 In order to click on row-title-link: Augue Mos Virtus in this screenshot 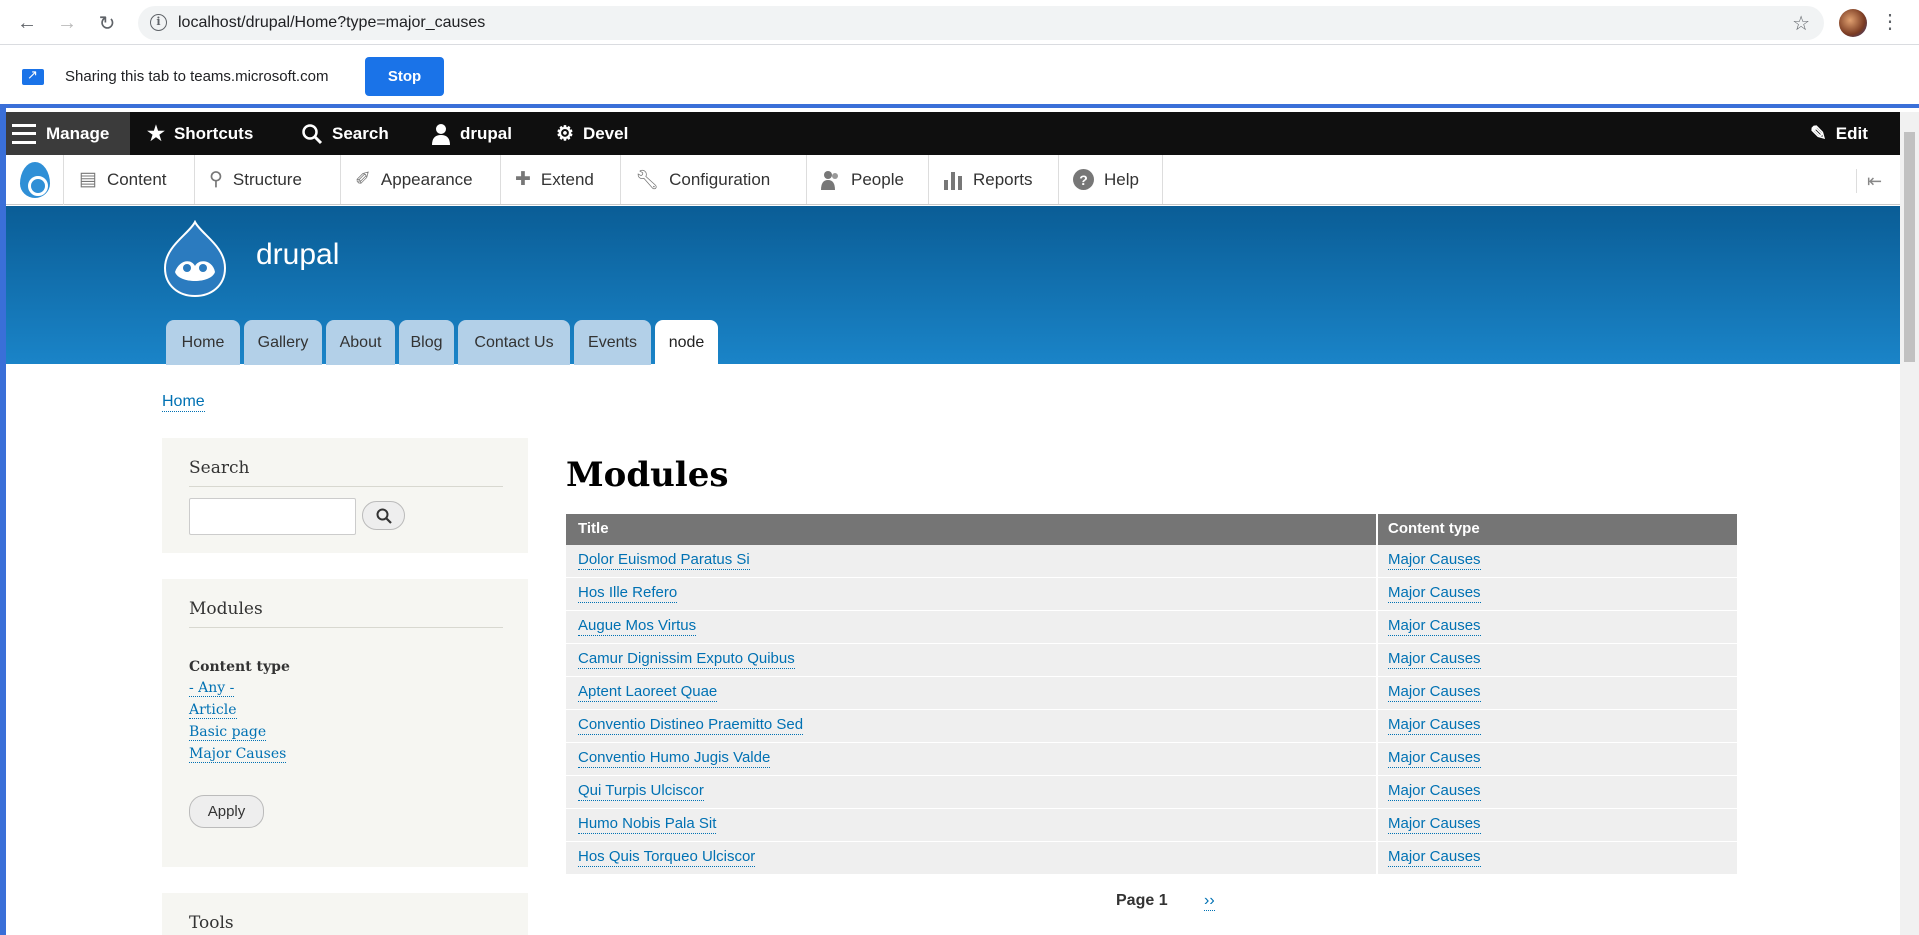, I will do `click(637, 626)`.